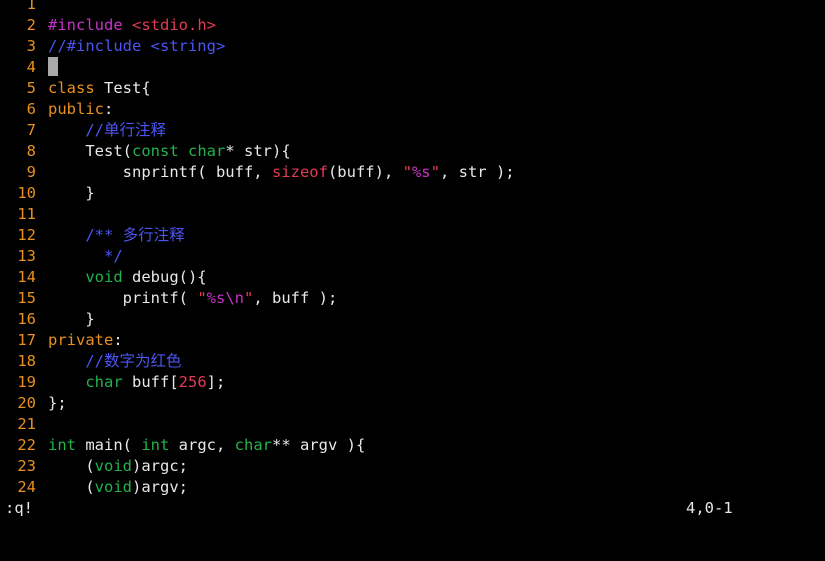 The image size is (825, 561). What do you see at coordinates (299, 172) in the screenshot?
I see `code-token: sizeof` at bounding box center [299, 172].